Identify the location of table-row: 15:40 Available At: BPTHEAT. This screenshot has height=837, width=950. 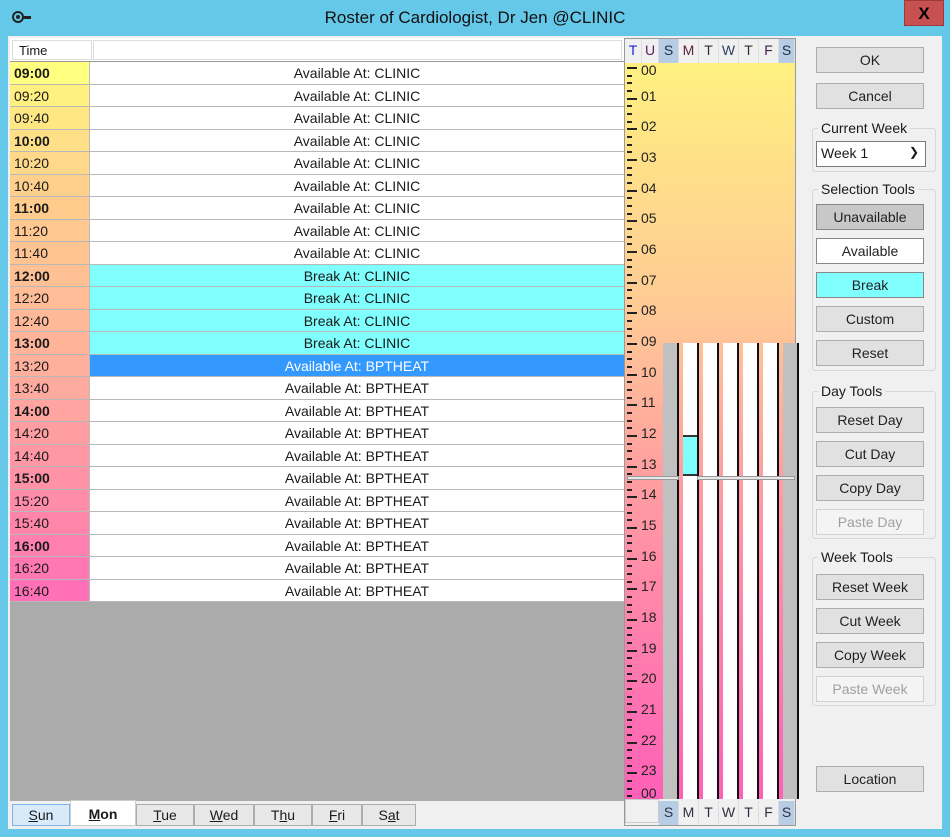
(317, 523).